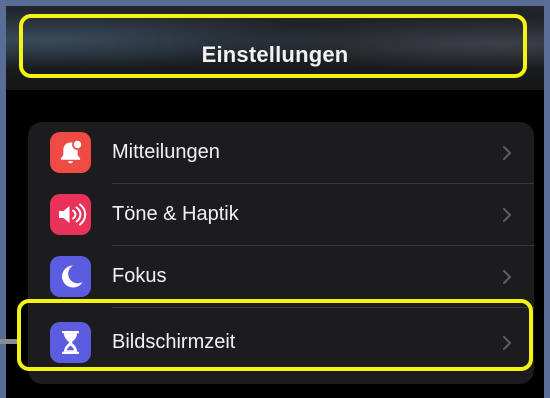 The image size is (550, 398). Describe the element at coordinates (8, 341) in the screenshot. I see `pointer-line` at that location.